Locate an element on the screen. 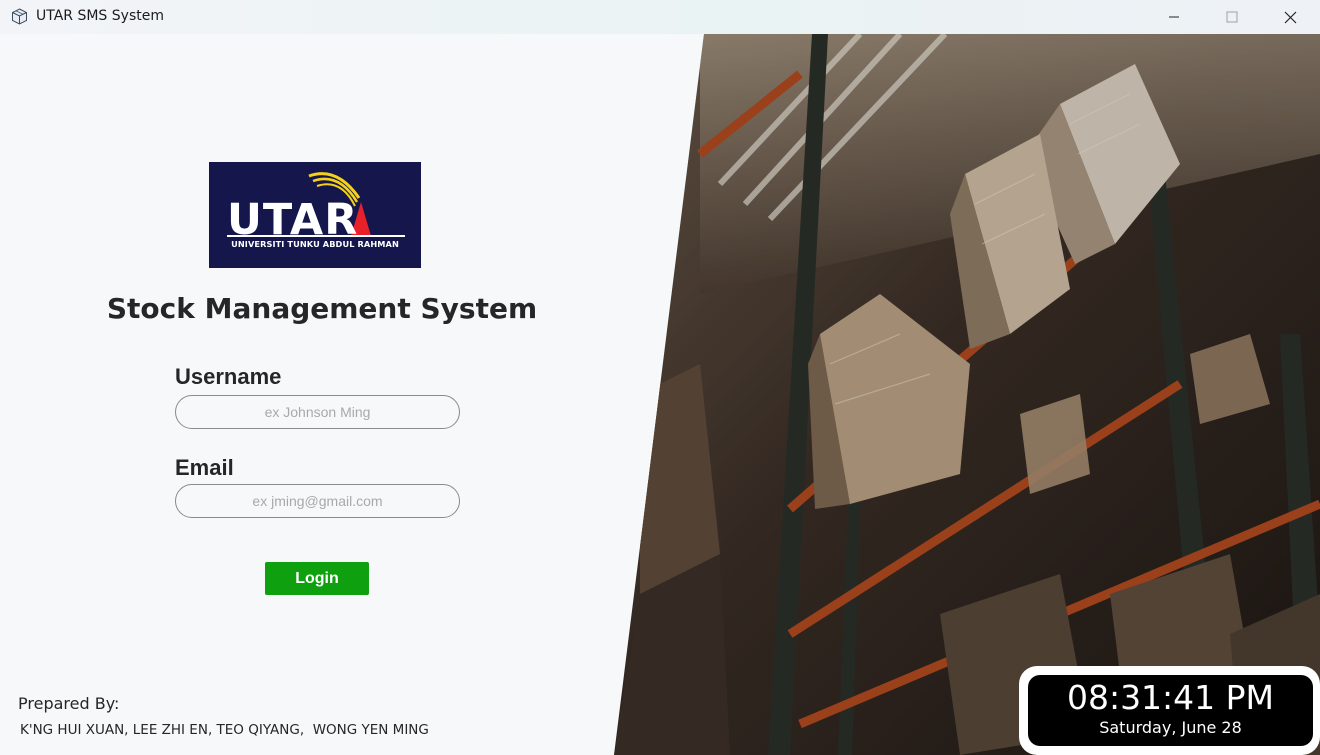  window-title: UTAR SMS System is located at coordinates (100, 16).